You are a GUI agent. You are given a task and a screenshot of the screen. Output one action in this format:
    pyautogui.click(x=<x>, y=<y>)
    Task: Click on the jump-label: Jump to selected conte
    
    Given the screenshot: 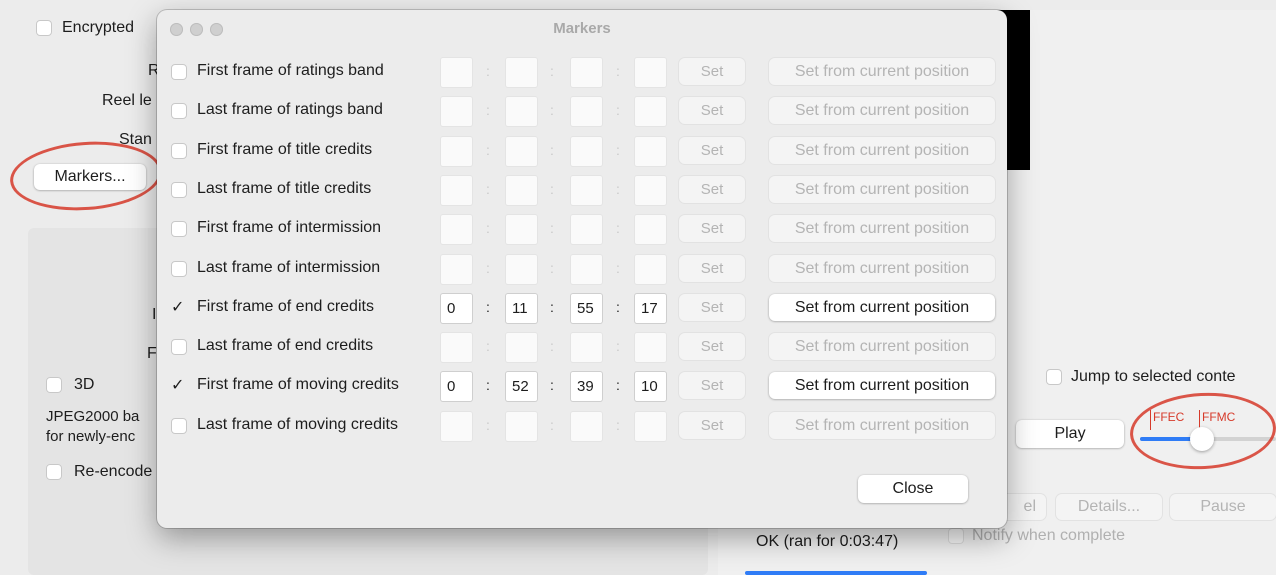 What is the action you would take?
    pyautogui.click(x=1153, y=376)
    